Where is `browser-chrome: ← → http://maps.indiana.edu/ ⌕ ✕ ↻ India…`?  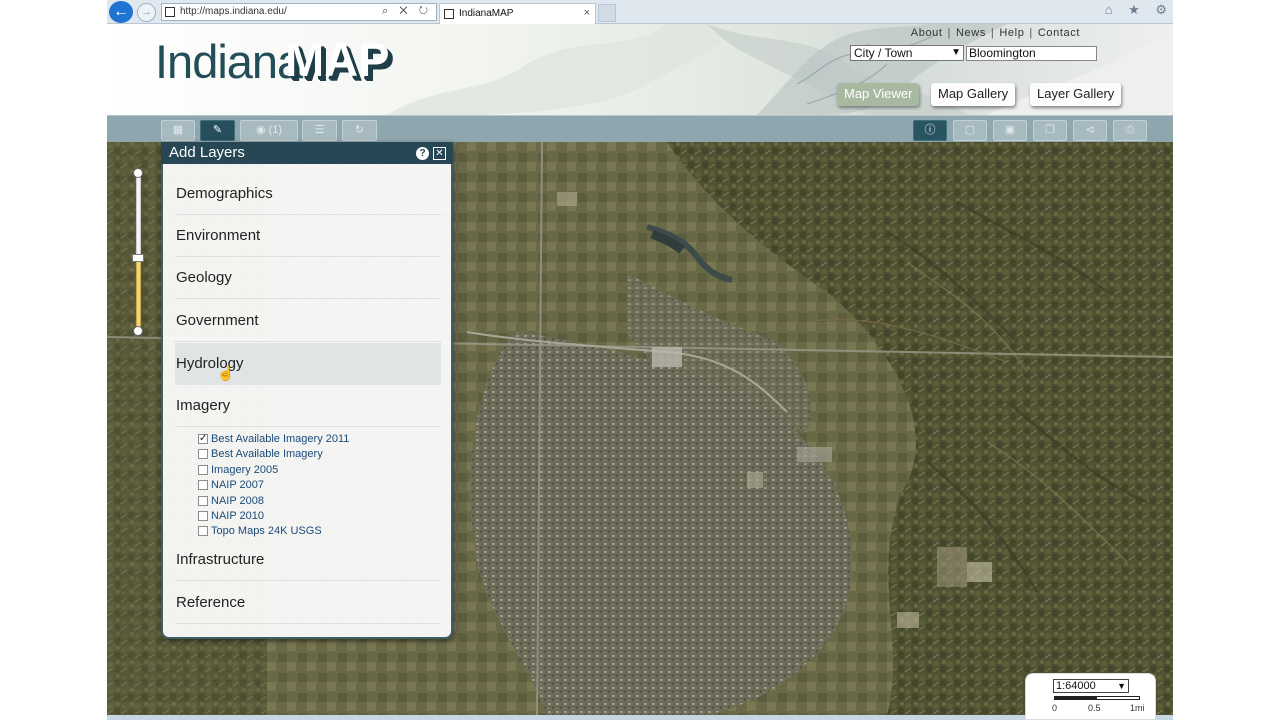 browser-chrome: ← → http://maps.indiana.edu/ ⌕ ✕ ↻ India… is located at coordinates (640, 12).